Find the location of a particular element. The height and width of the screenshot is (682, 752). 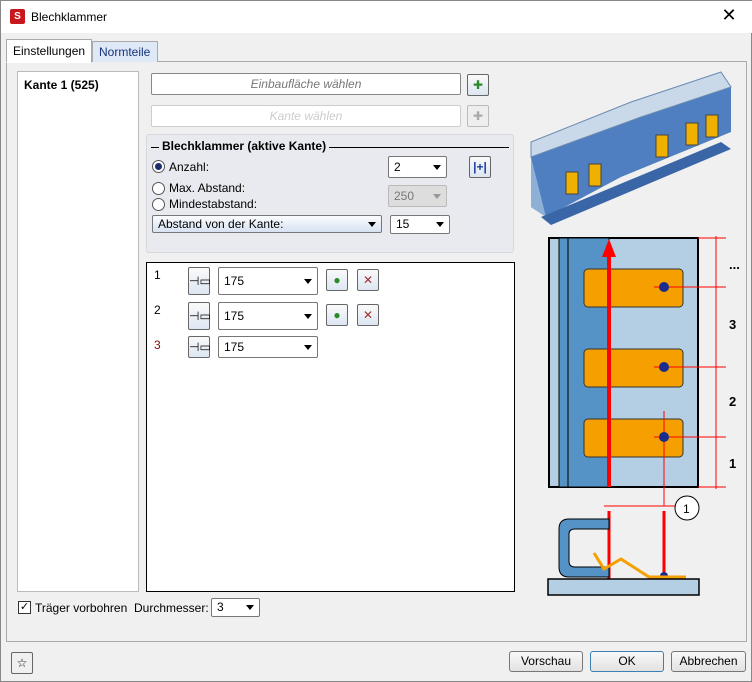

mindestabstand-label: Mindestabstand: is located at coordinates (213, 204).